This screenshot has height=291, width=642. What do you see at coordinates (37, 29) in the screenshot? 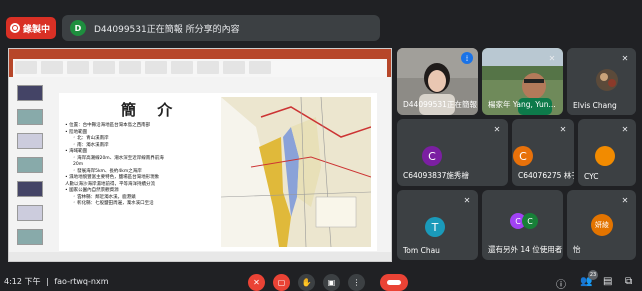
I see `recording-label: 錄製中` at bounding box center [37, 29].